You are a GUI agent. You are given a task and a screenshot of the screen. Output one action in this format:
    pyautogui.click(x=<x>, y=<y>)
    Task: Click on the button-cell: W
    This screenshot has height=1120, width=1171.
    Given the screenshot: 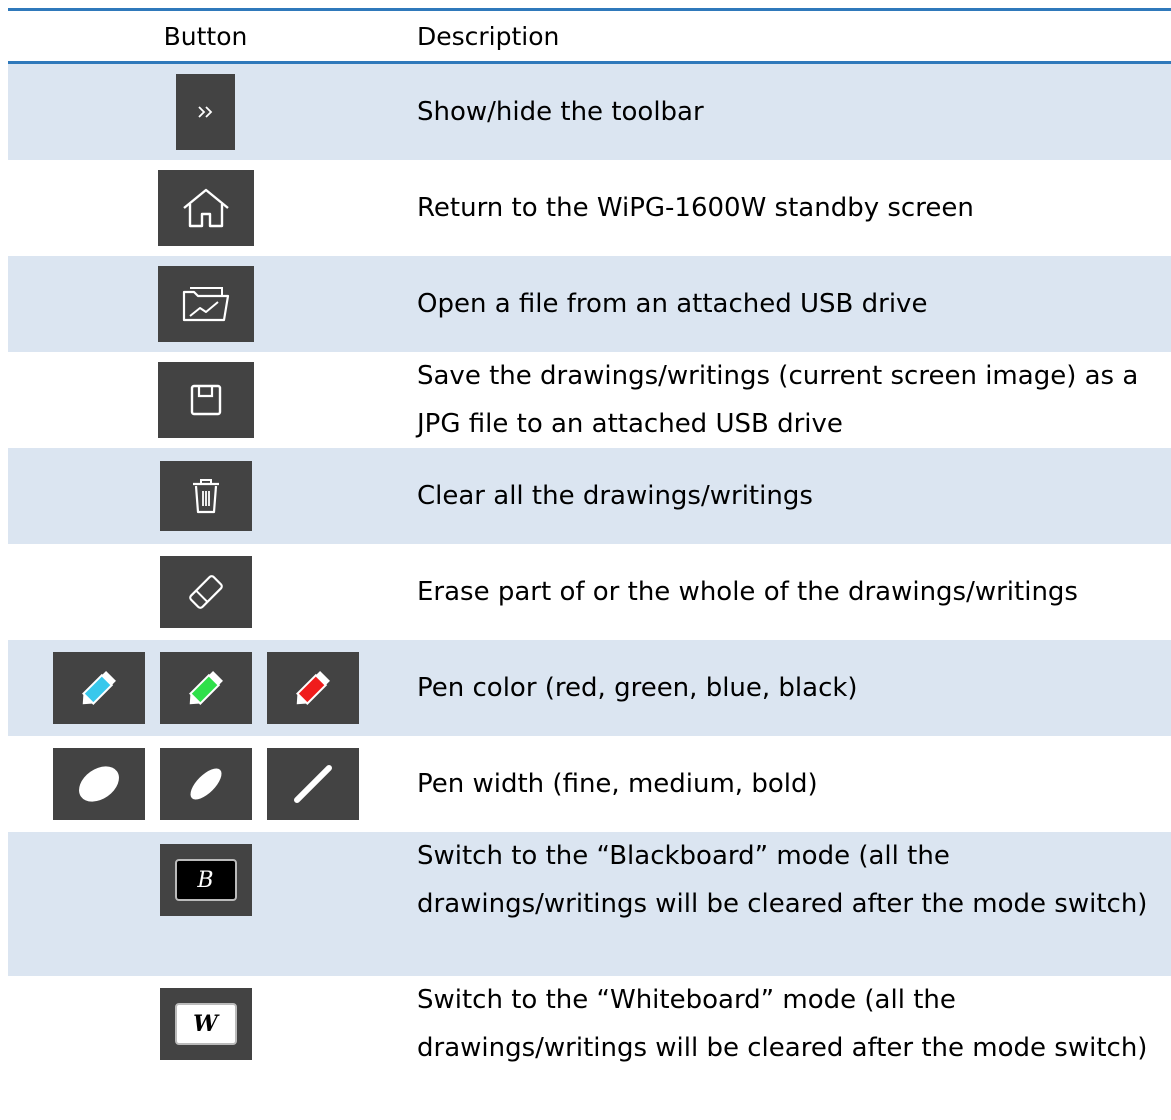 What is the action you would take?
    pyautogui.click(x=205, y=1024)
    